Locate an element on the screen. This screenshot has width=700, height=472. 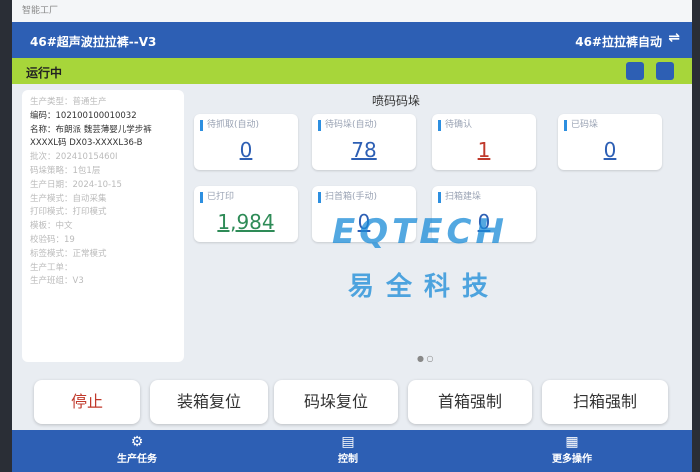
counter-value: 1,984 is located at coordinates (246, 222).